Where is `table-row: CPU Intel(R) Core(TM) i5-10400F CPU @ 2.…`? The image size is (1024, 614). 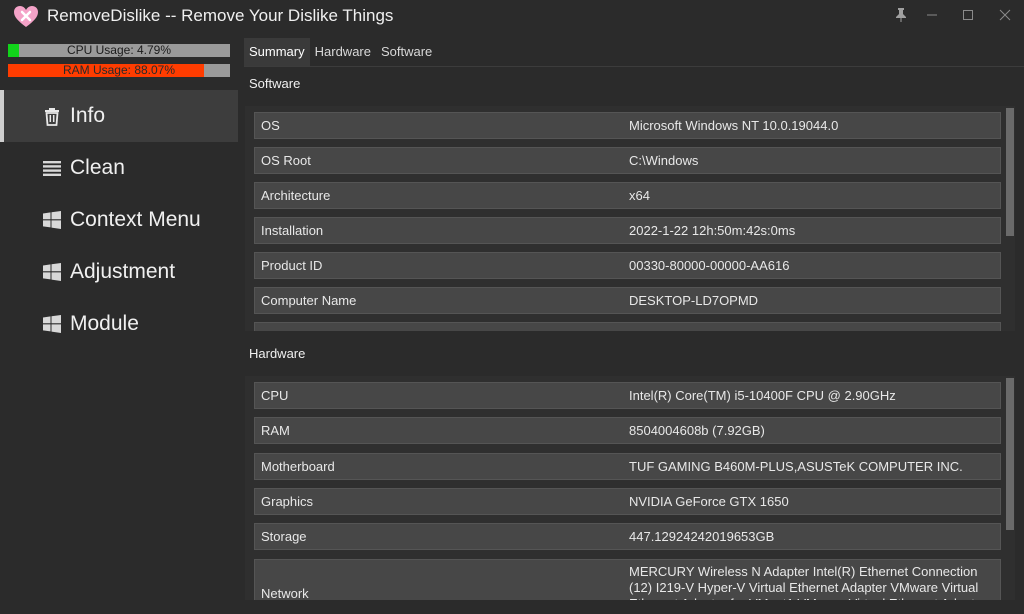 table-row: CPU Intel(R) Core(TM) i5-10400F CPU @ 2.… is located at coordinates (627, 395).